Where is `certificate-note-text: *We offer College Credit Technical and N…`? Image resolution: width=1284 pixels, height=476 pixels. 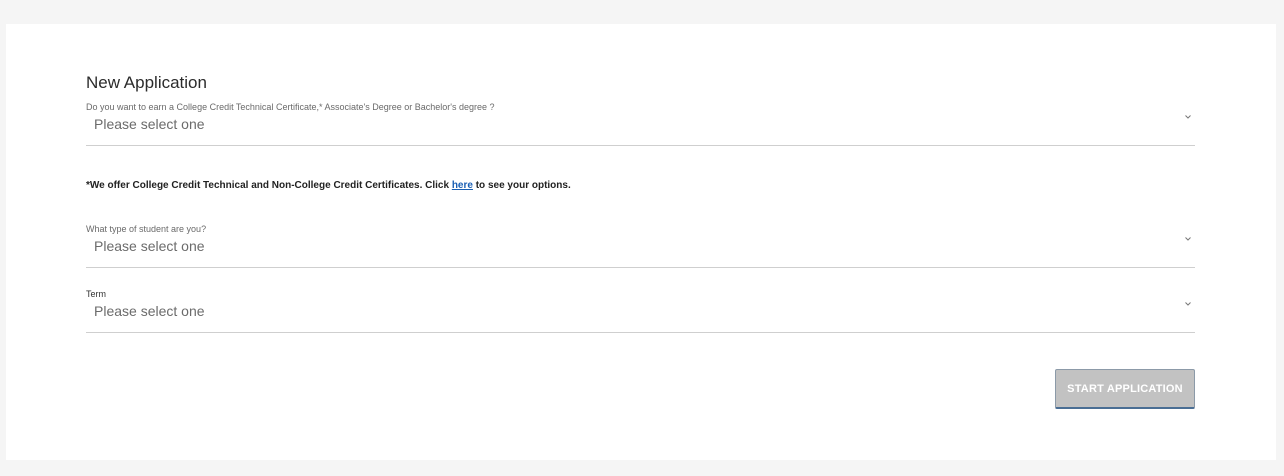 certificate-note-text: *We offer College Credit Technical and N… is located at coordinates (269, 185).